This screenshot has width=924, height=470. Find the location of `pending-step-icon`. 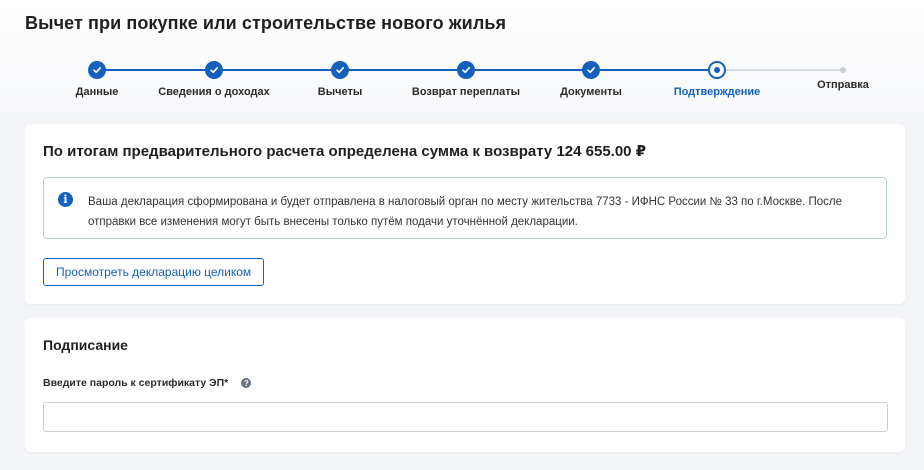

pending-step-icon is located at coordinates (843, 70).